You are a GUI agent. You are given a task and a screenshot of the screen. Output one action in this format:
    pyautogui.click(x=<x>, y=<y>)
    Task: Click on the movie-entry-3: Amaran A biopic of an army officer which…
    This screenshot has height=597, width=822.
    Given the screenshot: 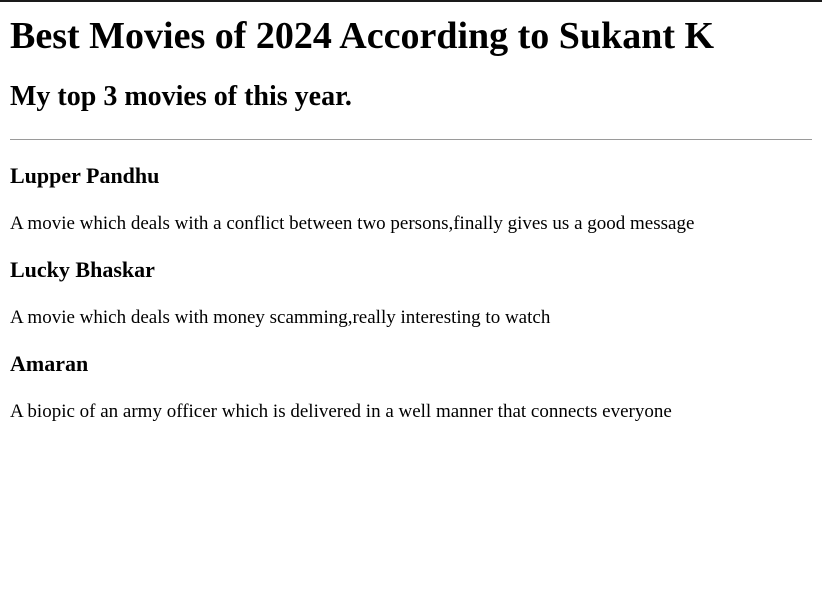 What is the action you would take?
    pyautogui.click(x=411, y=387)
    